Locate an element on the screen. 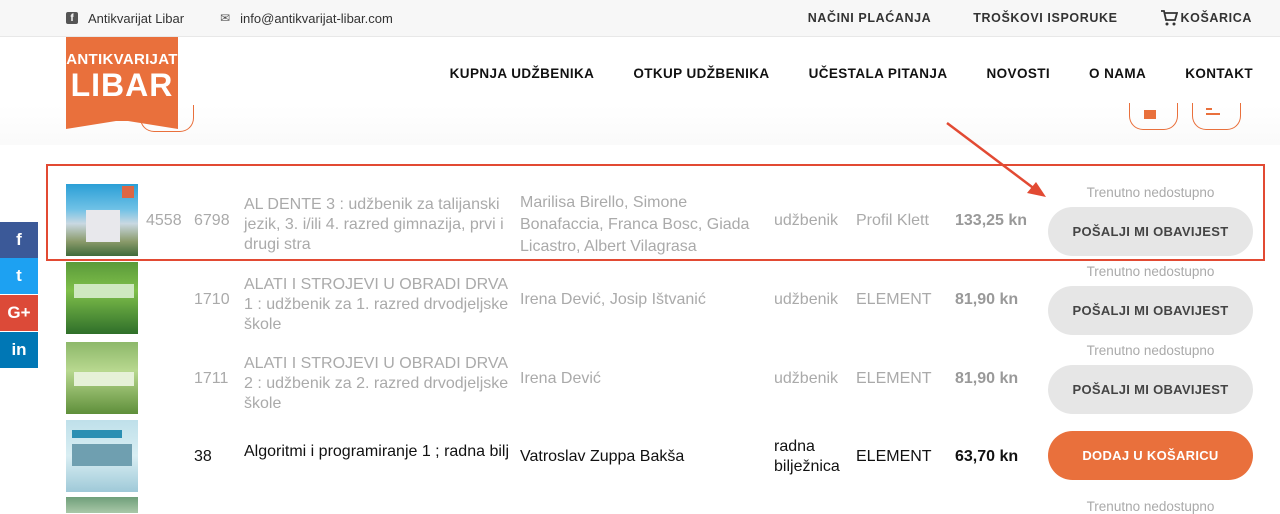 The height and width of the screenshot is (514, 1280). googleplus-icon: G+ is located at coordinates (19, 312).